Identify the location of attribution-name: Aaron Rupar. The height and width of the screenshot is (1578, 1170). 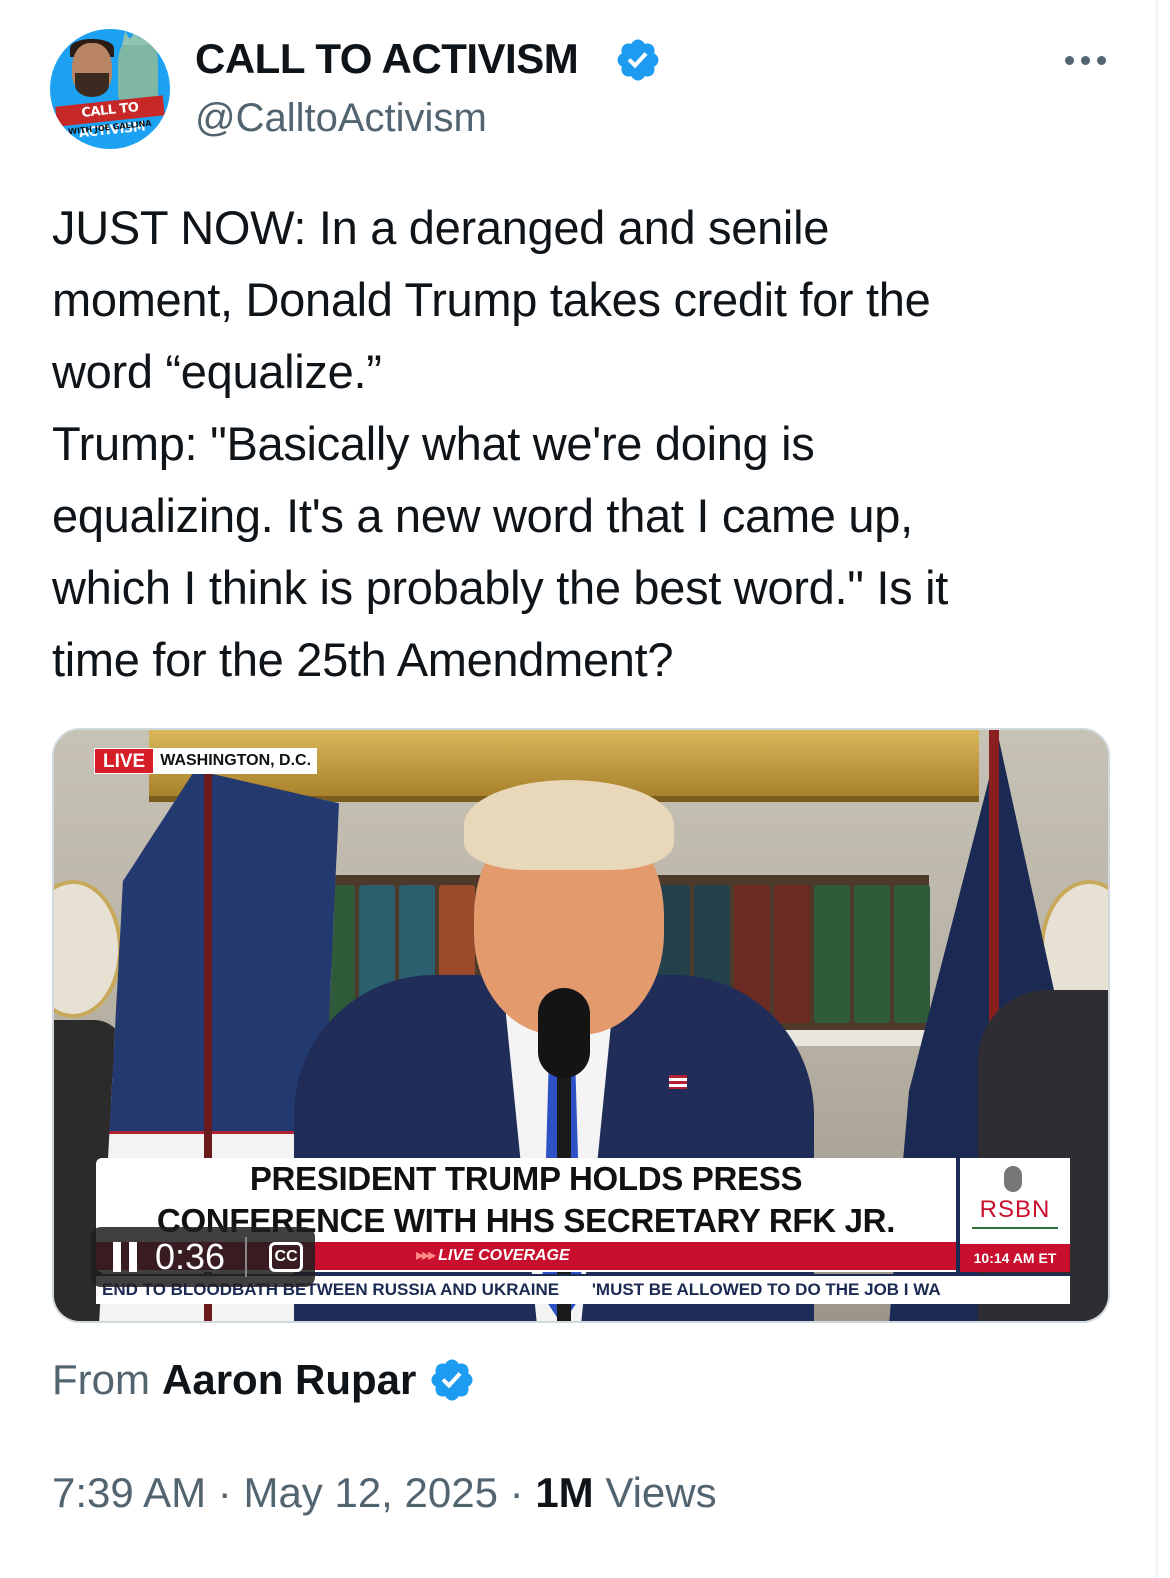
(289, 1380).